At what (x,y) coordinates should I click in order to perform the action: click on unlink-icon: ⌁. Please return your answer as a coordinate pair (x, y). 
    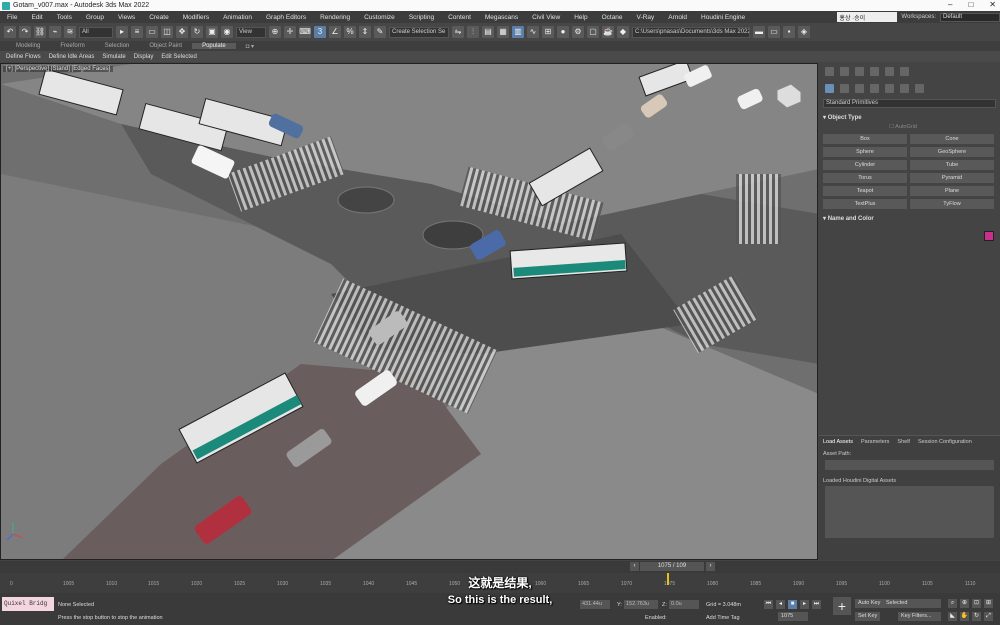
    Looking at the image, I should click on (55, 32).